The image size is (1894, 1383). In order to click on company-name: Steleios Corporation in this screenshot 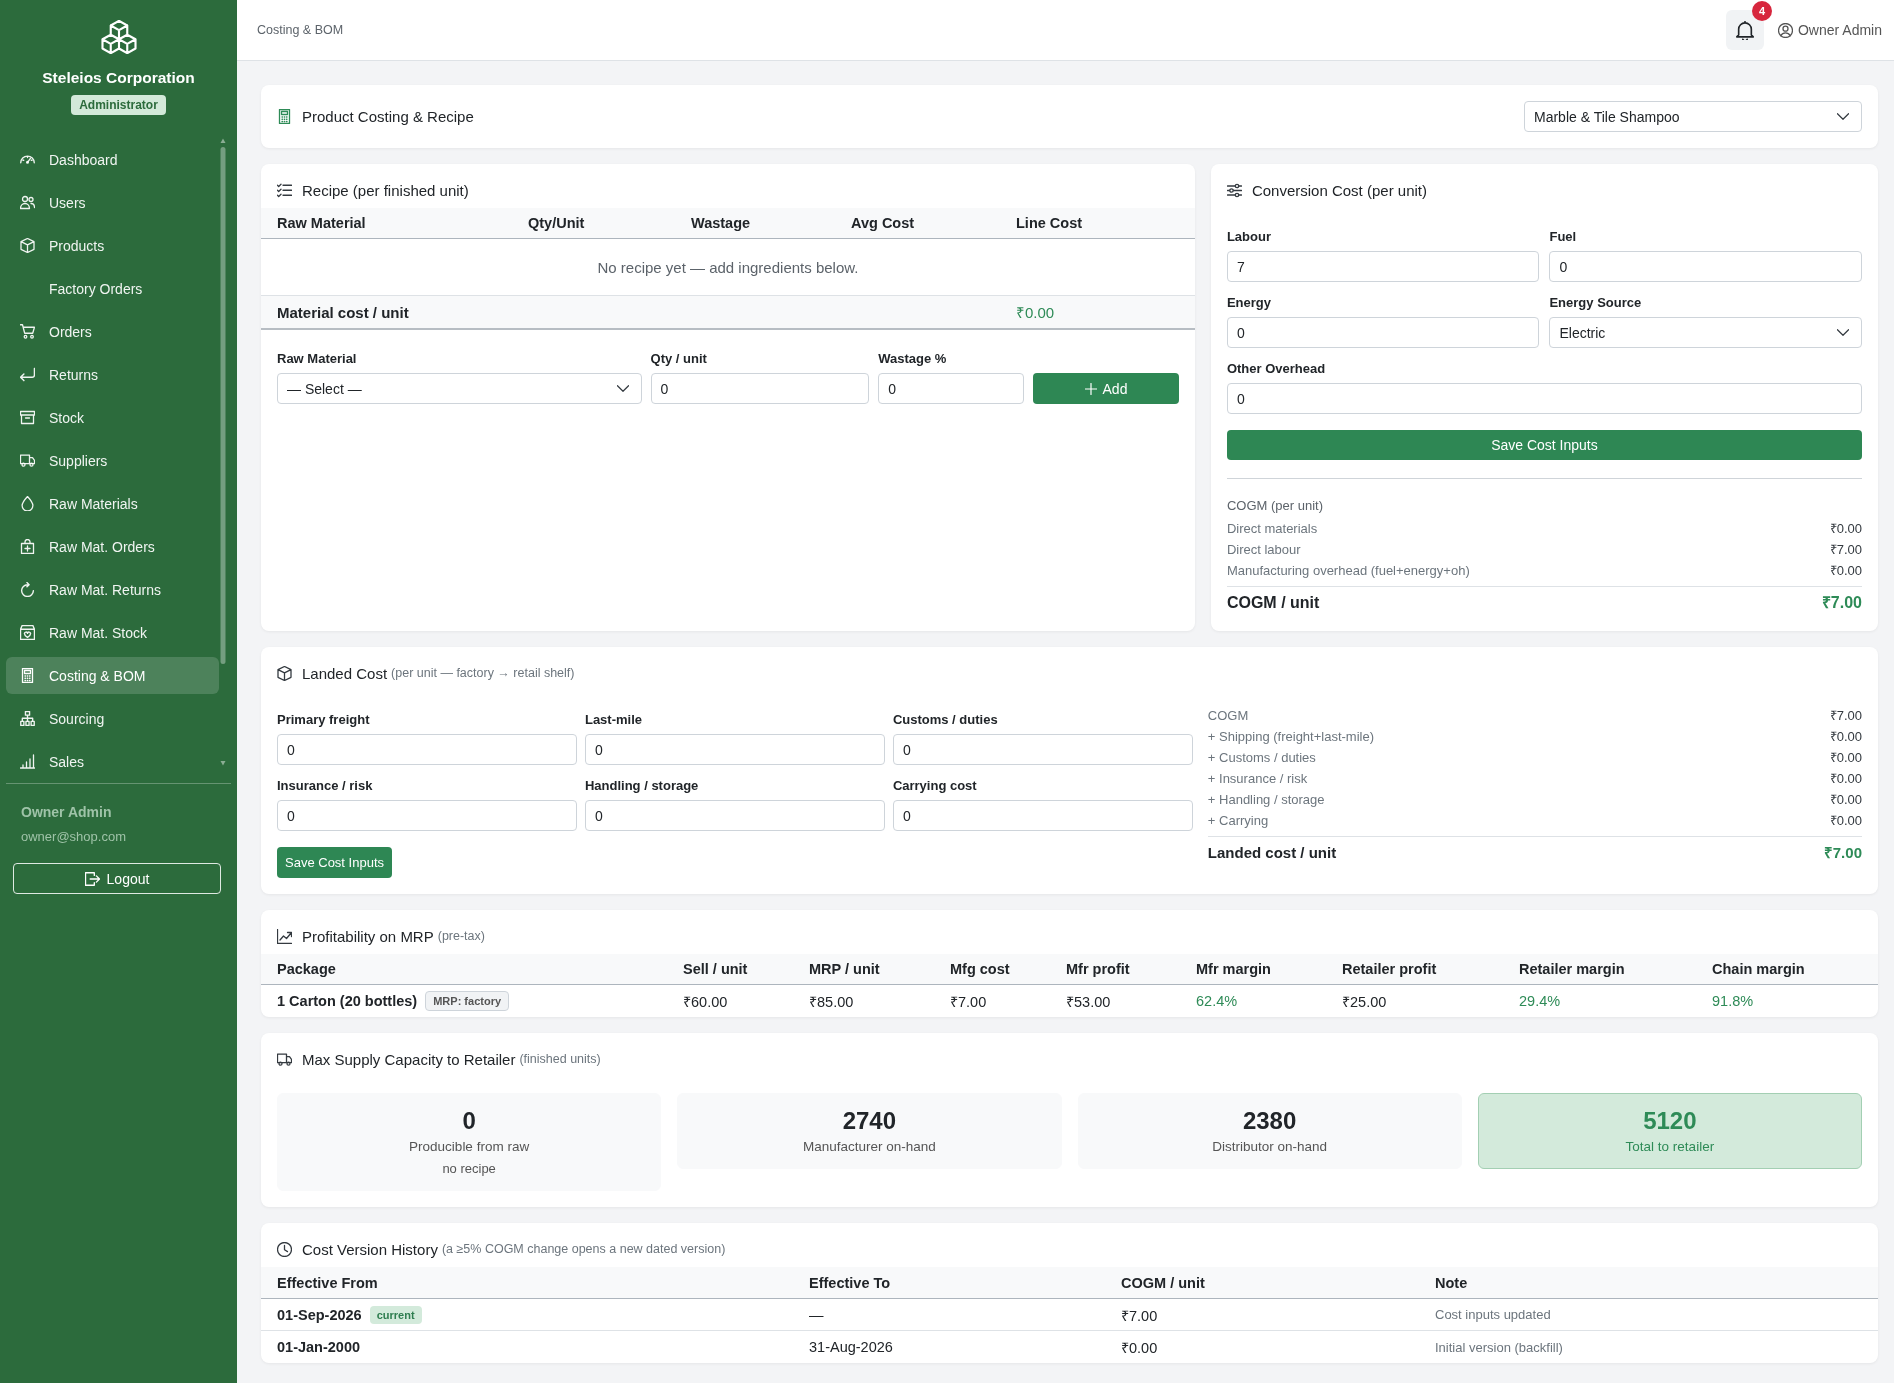, I will do `click(118, 77)`.